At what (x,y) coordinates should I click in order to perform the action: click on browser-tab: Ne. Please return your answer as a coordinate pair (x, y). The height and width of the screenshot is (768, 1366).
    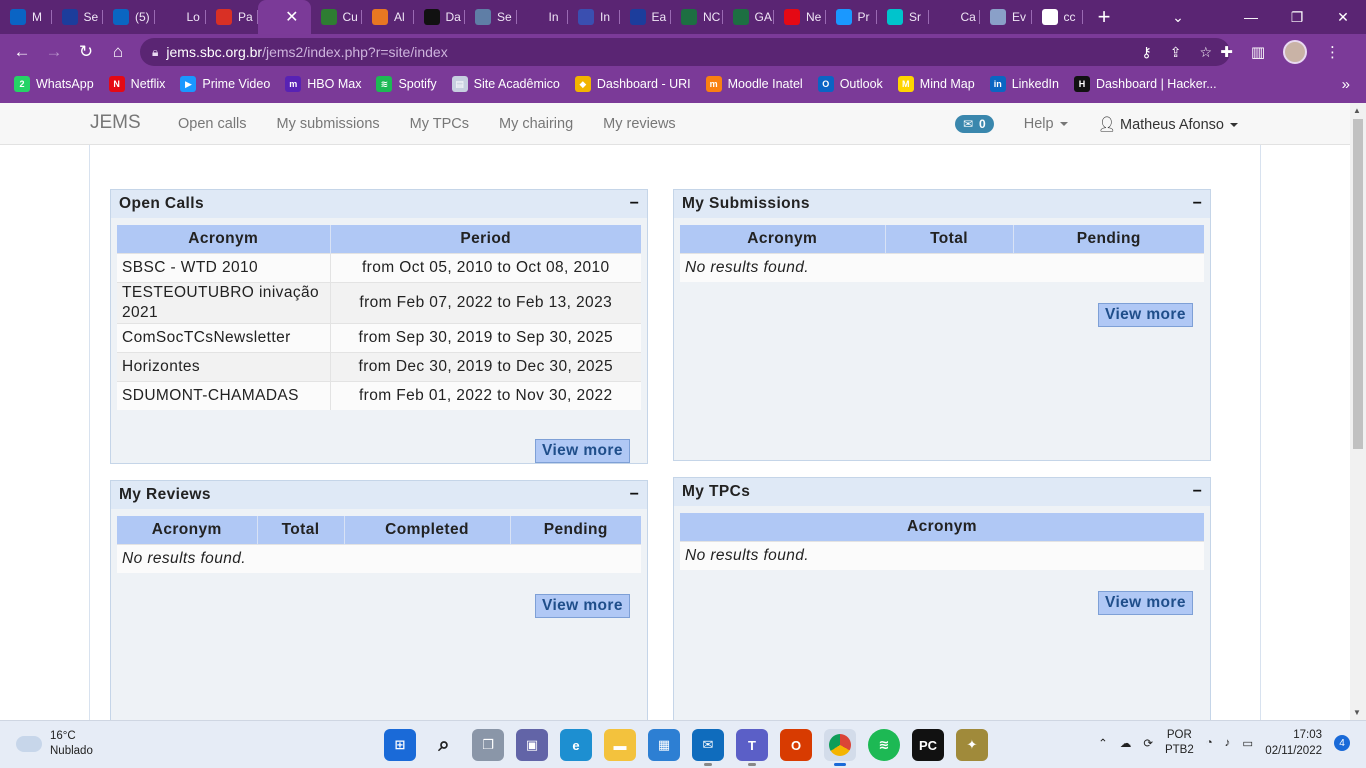
    Looking at the image, I should click on (800, 17).